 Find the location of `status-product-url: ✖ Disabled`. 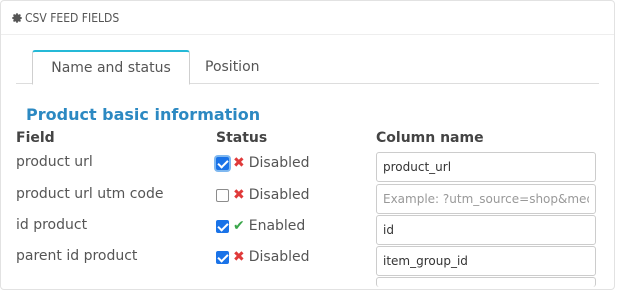

status-product-url: ✖ Disabled is located at coordinates (263, 163).